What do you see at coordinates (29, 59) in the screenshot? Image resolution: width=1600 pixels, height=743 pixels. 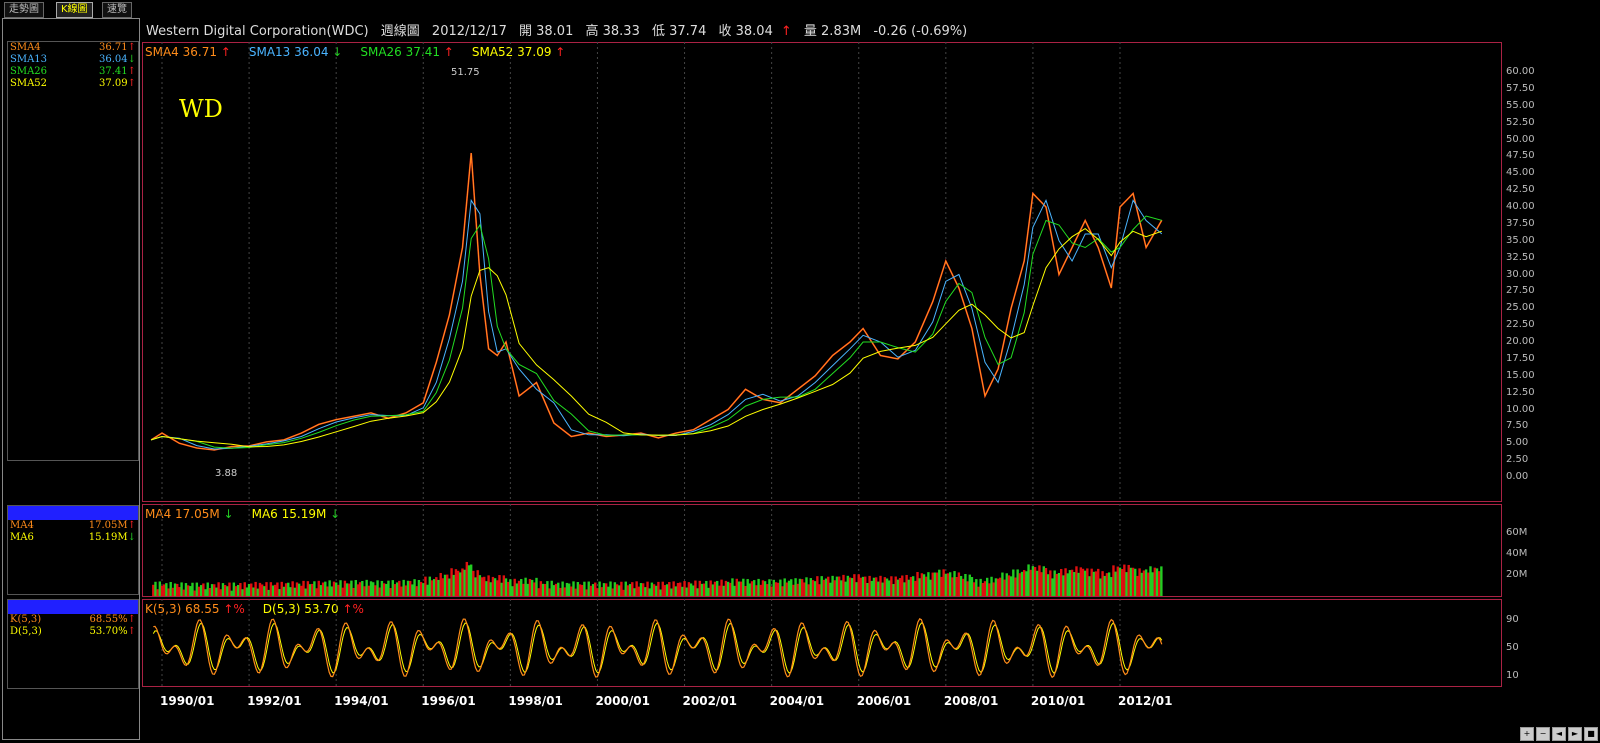 I see `price-indicator-row-name: SMA13` at bounding box center [29, 59].